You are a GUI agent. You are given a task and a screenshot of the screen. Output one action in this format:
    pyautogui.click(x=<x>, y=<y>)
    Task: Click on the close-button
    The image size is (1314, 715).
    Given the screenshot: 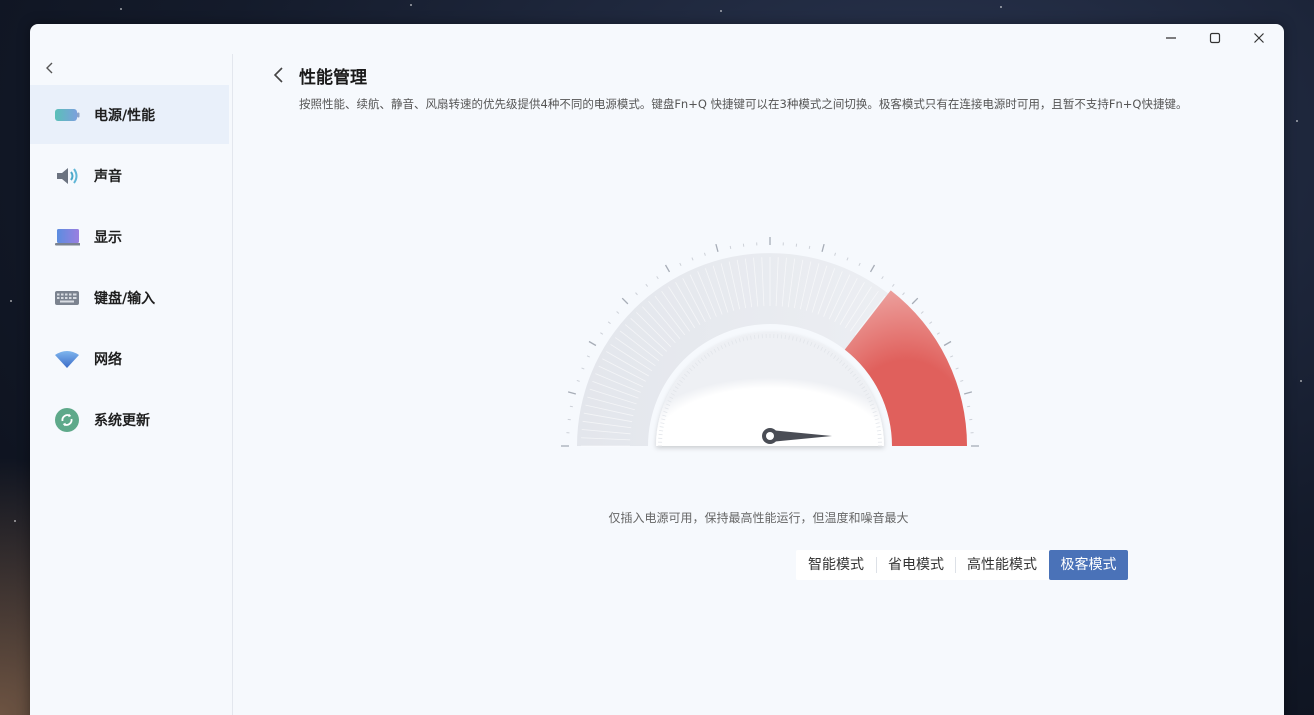 What is the action you would take?
    pyautogui.click(x=1259, y=38)
    